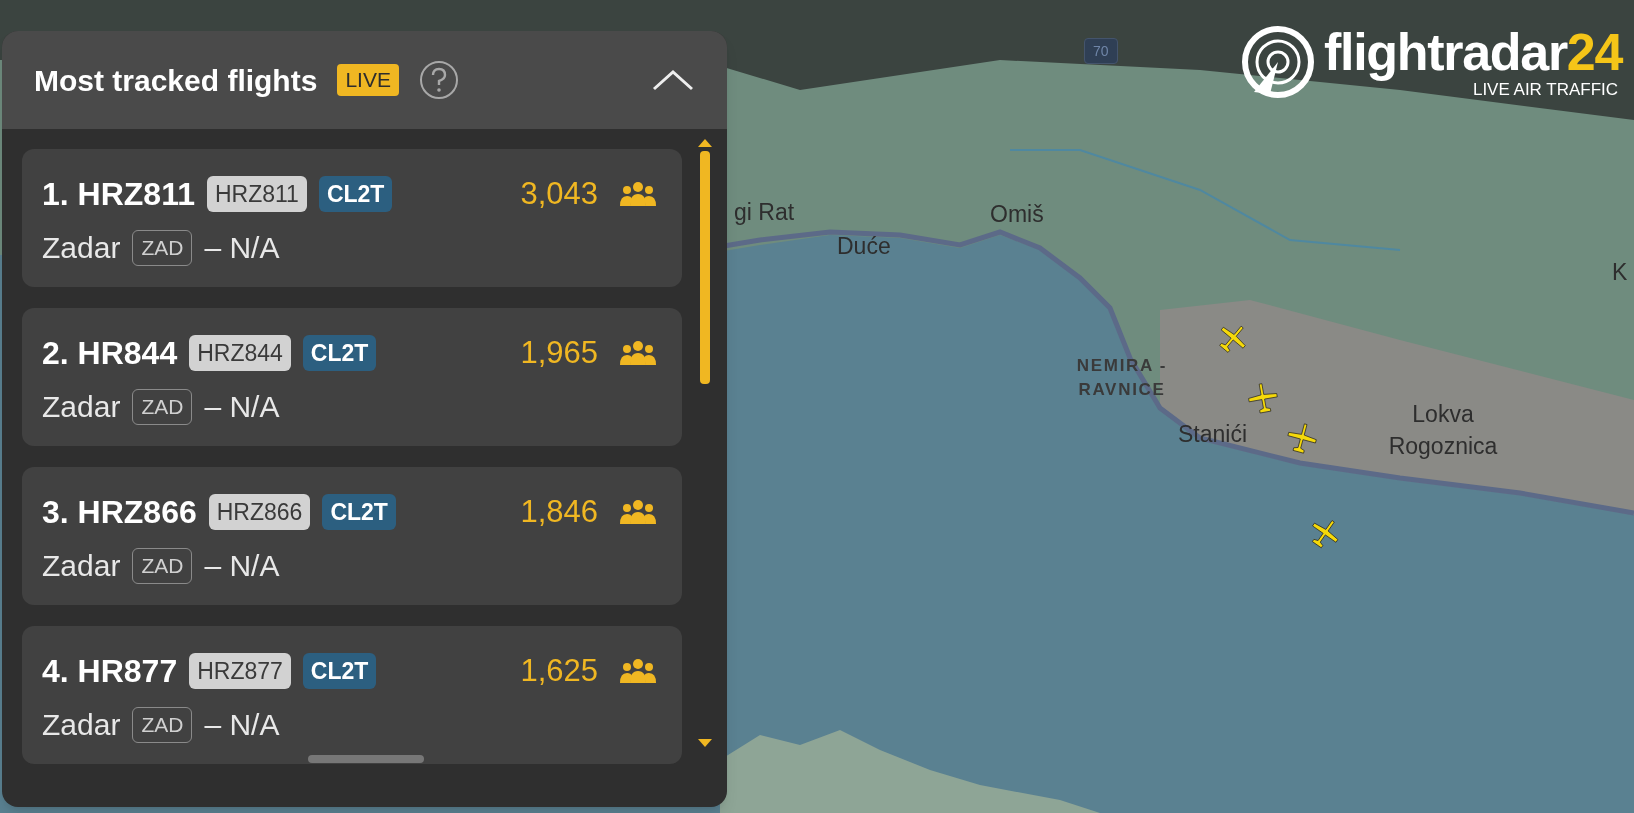 The height and width of the screenshot is (813, 1634). What do you see at coordinates (704, 744) in the screenshot?
I see `scroll-down-arrow-icon` at bounding box center [704, 744].